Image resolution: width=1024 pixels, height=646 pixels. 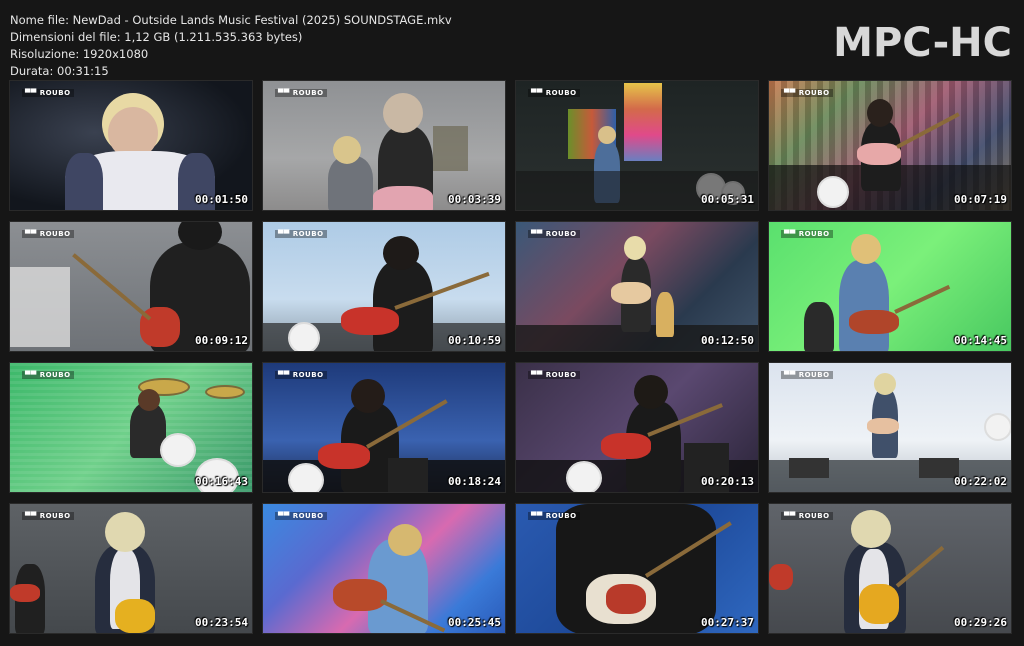 What do you see at coordinates (474, 340) in the screenshot?
I see `timestamp: 00:10:59` at bounding box center [474, 340].